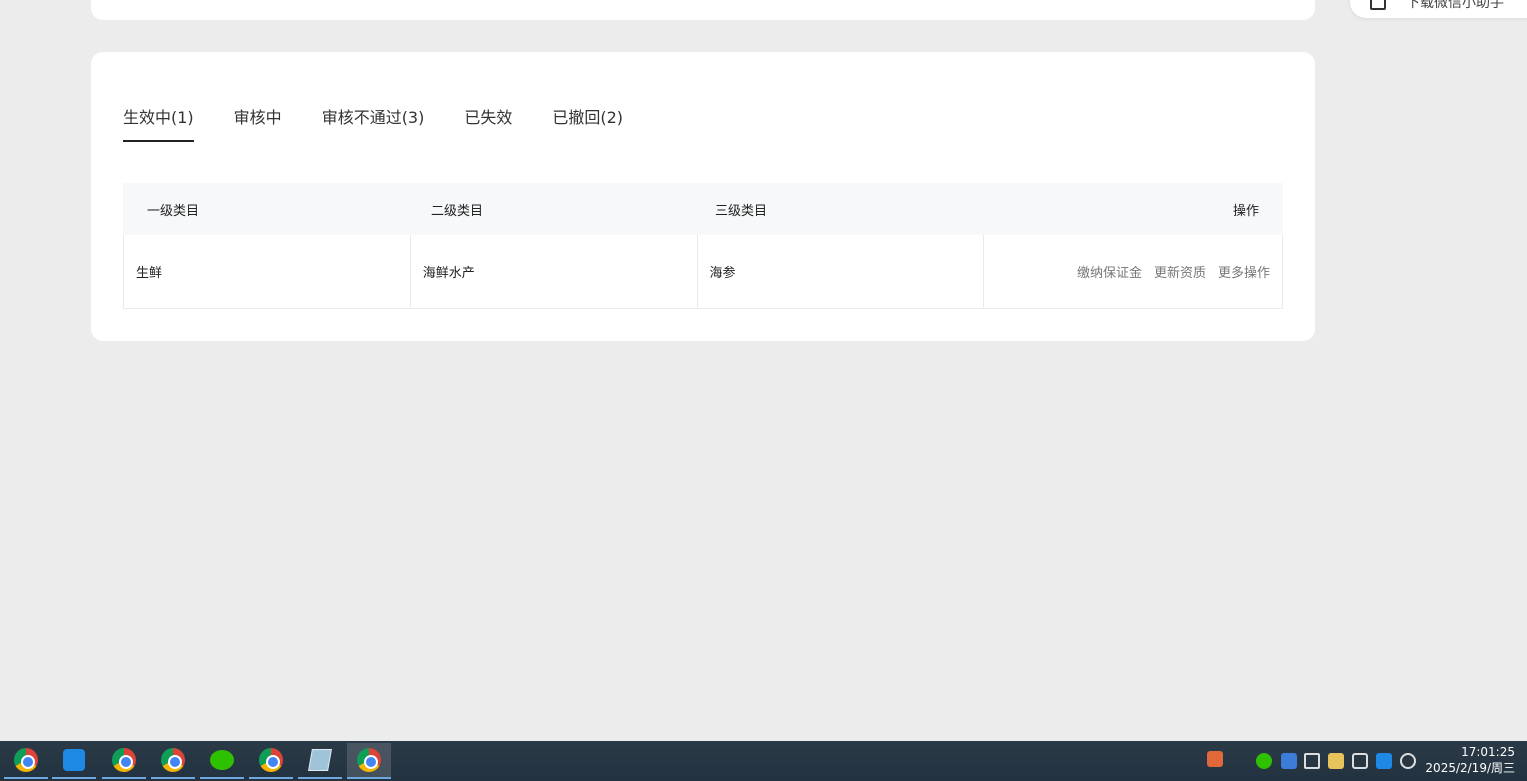  What do you see at coordinates (1245, 211) in the screenshot?
I see `header-actions: 操作` at bounding box center [1245, 211].